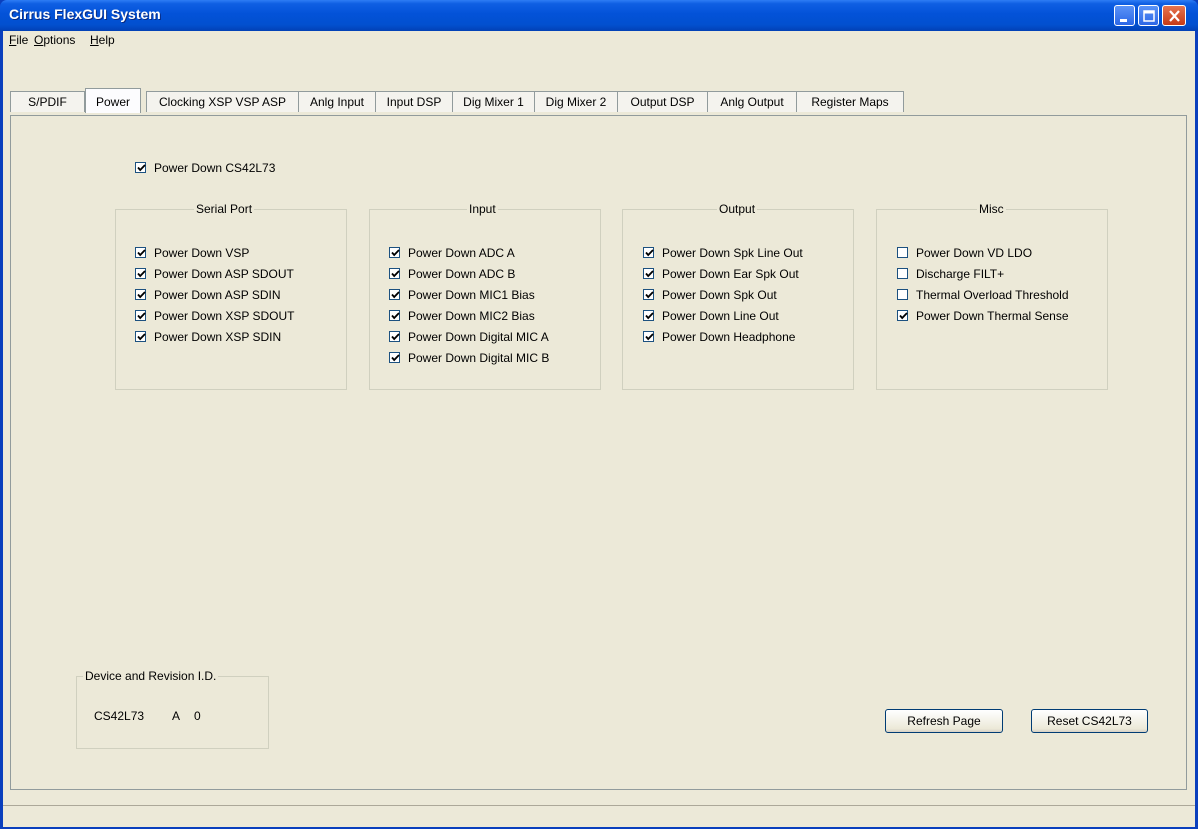 The height and width of the screenshot is (829, 1198). I want to click on checkbox-label: Thermal Overload Threshold, so click(992, 295).